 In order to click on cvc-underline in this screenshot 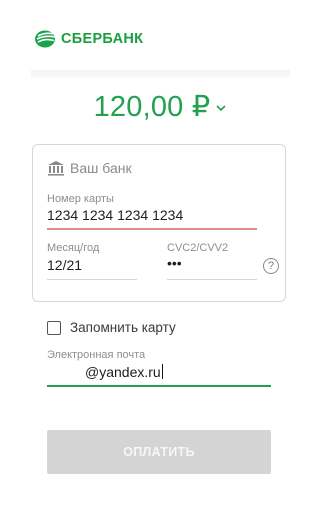, I will do `click(212, 279)`.